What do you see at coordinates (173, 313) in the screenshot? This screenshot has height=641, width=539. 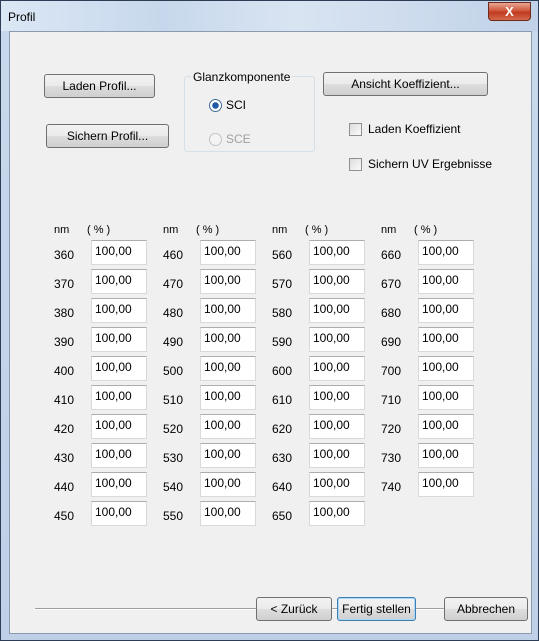 I see `wavelength-label: 480` at bounding box center [173, 313].